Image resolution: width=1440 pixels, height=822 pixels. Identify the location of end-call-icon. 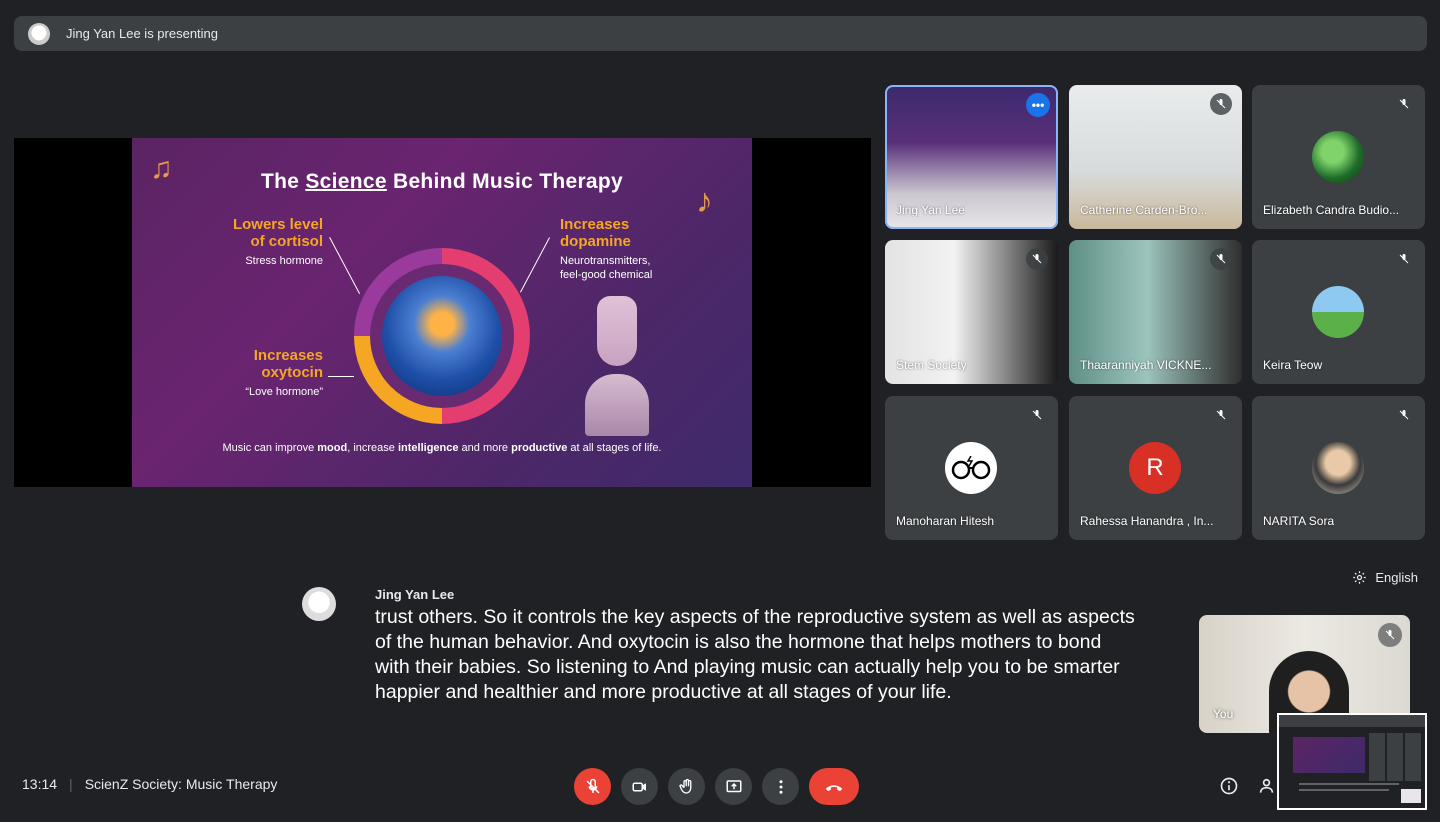
(834, 787).